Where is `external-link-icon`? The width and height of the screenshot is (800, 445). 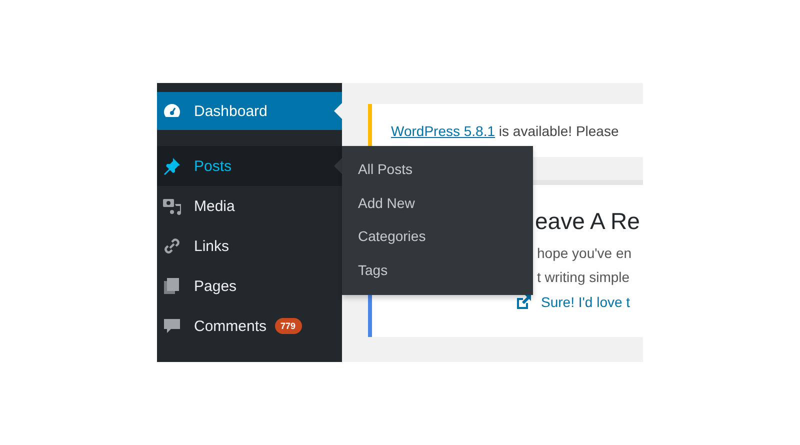
external-link-icon is located at coordinates (524, 302).